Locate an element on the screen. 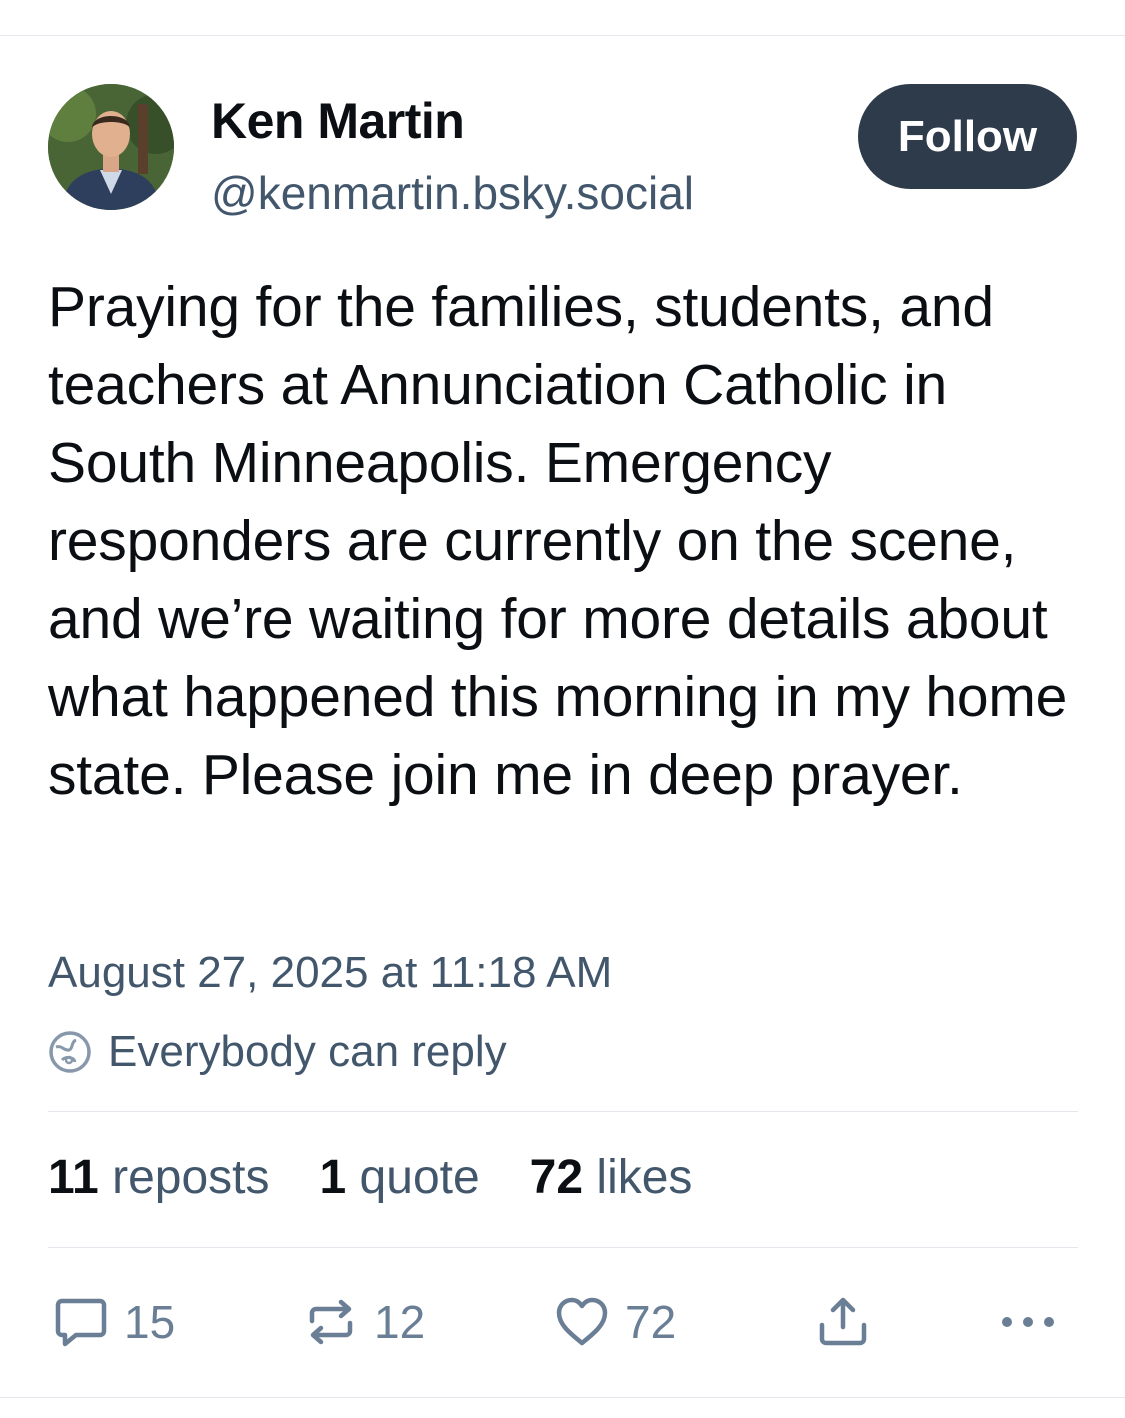  quotes-label: quote is located at coordinates (419, 1177).